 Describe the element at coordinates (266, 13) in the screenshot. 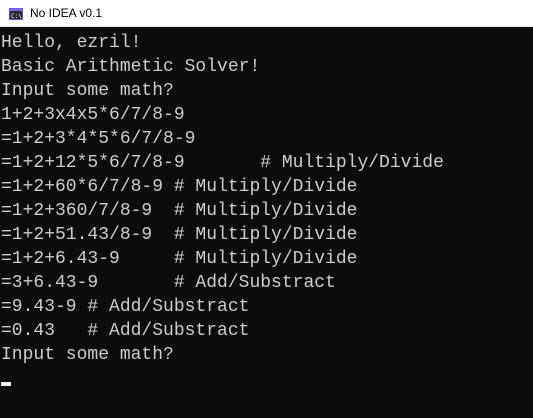

I see `title-bar: C:\ No IDEA v0.1` at that location.